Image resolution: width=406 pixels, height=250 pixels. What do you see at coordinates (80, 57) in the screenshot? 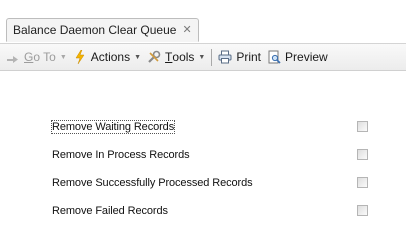
I see `lightning-icon` at bounding box center [80, 57].